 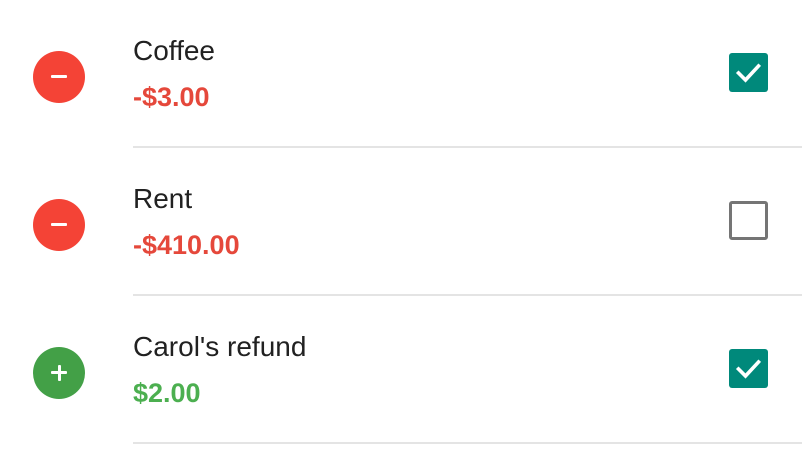 I want to click on transaction-name: Coffee, so click(x=174, y=50).